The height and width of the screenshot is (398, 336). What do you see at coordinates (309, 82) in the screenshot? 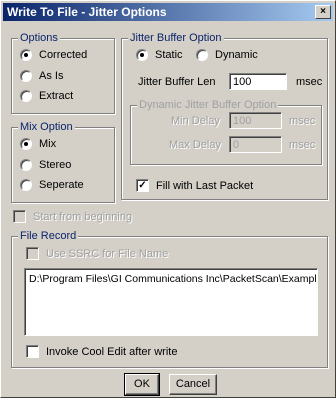
I see `jitter-buffer-len-unit: msec` at bounding box center [309, 82].